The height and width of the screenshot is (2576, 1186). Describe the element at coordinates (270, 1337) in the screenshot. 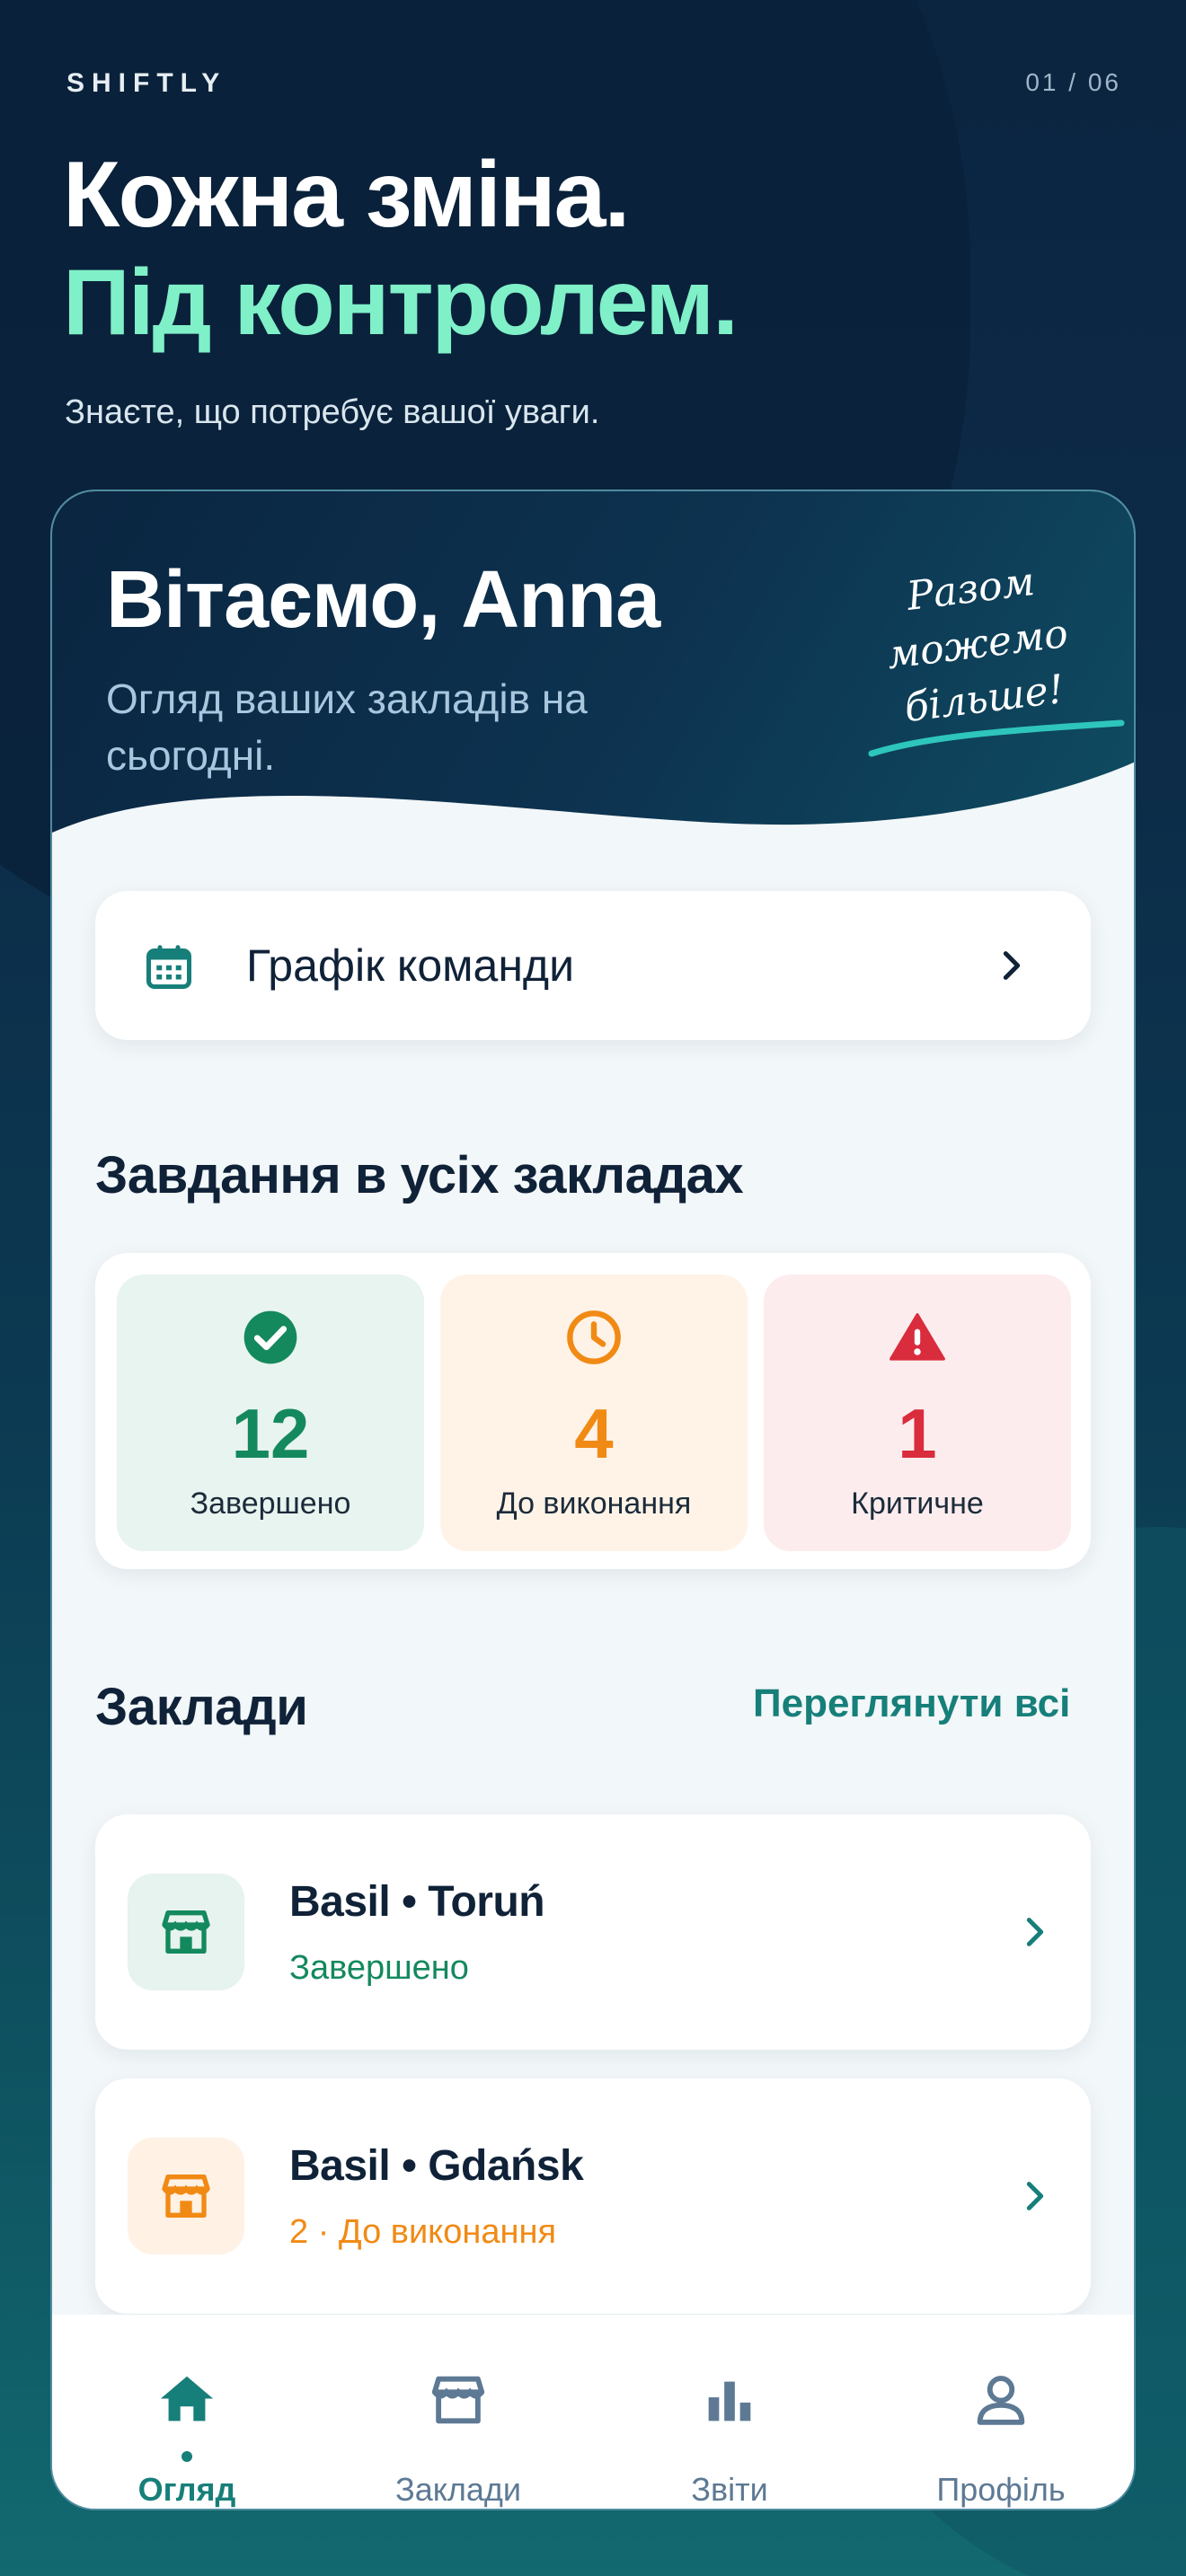

I see `check-circle-icon` at that location.